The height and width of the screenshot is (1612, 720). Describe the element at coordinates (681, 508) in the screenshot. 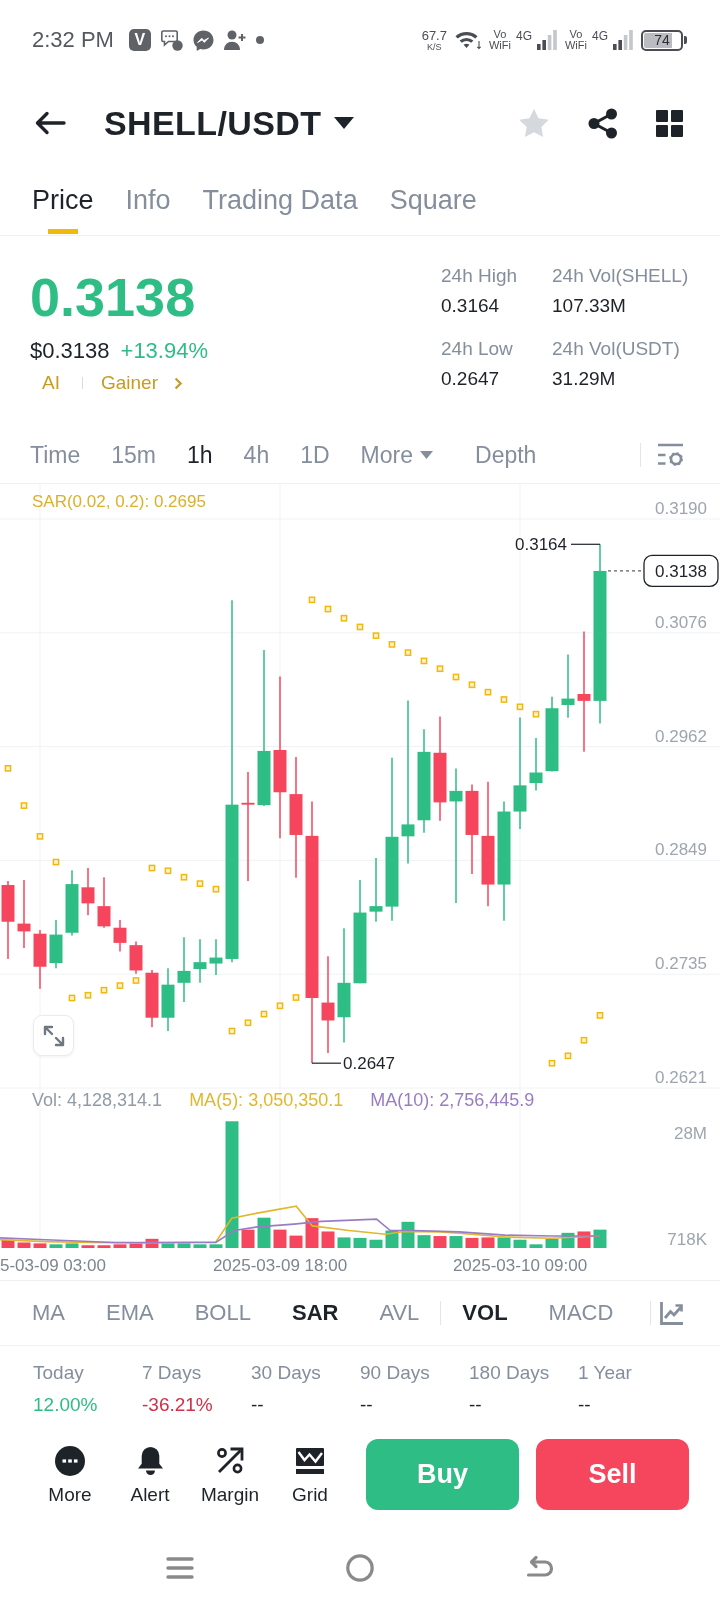

I see `price-axis-label: 0.3190` at that location.